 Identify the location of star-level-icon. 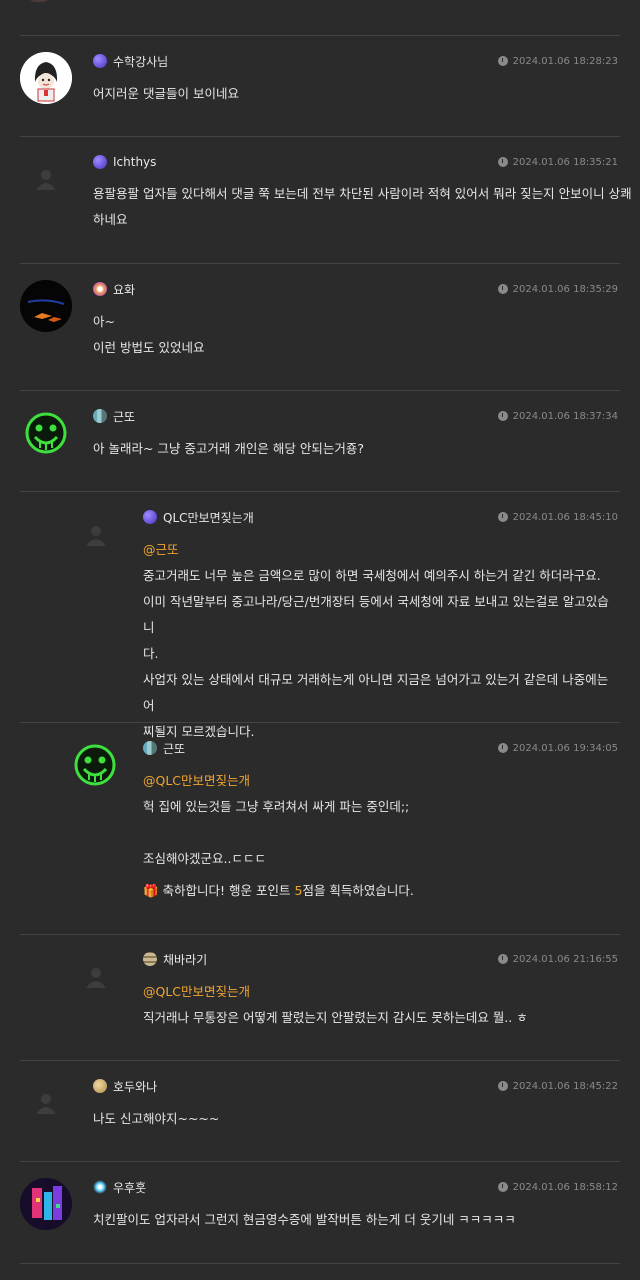
(100, 1187).